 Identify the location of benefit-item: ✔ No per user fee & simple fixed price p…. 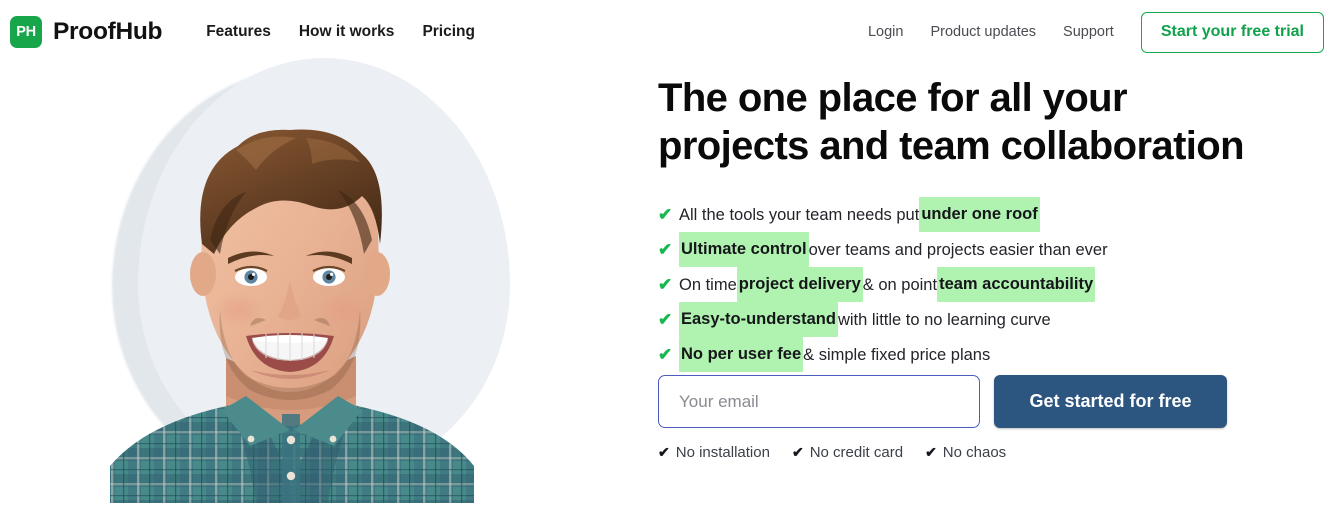
(978, 354).